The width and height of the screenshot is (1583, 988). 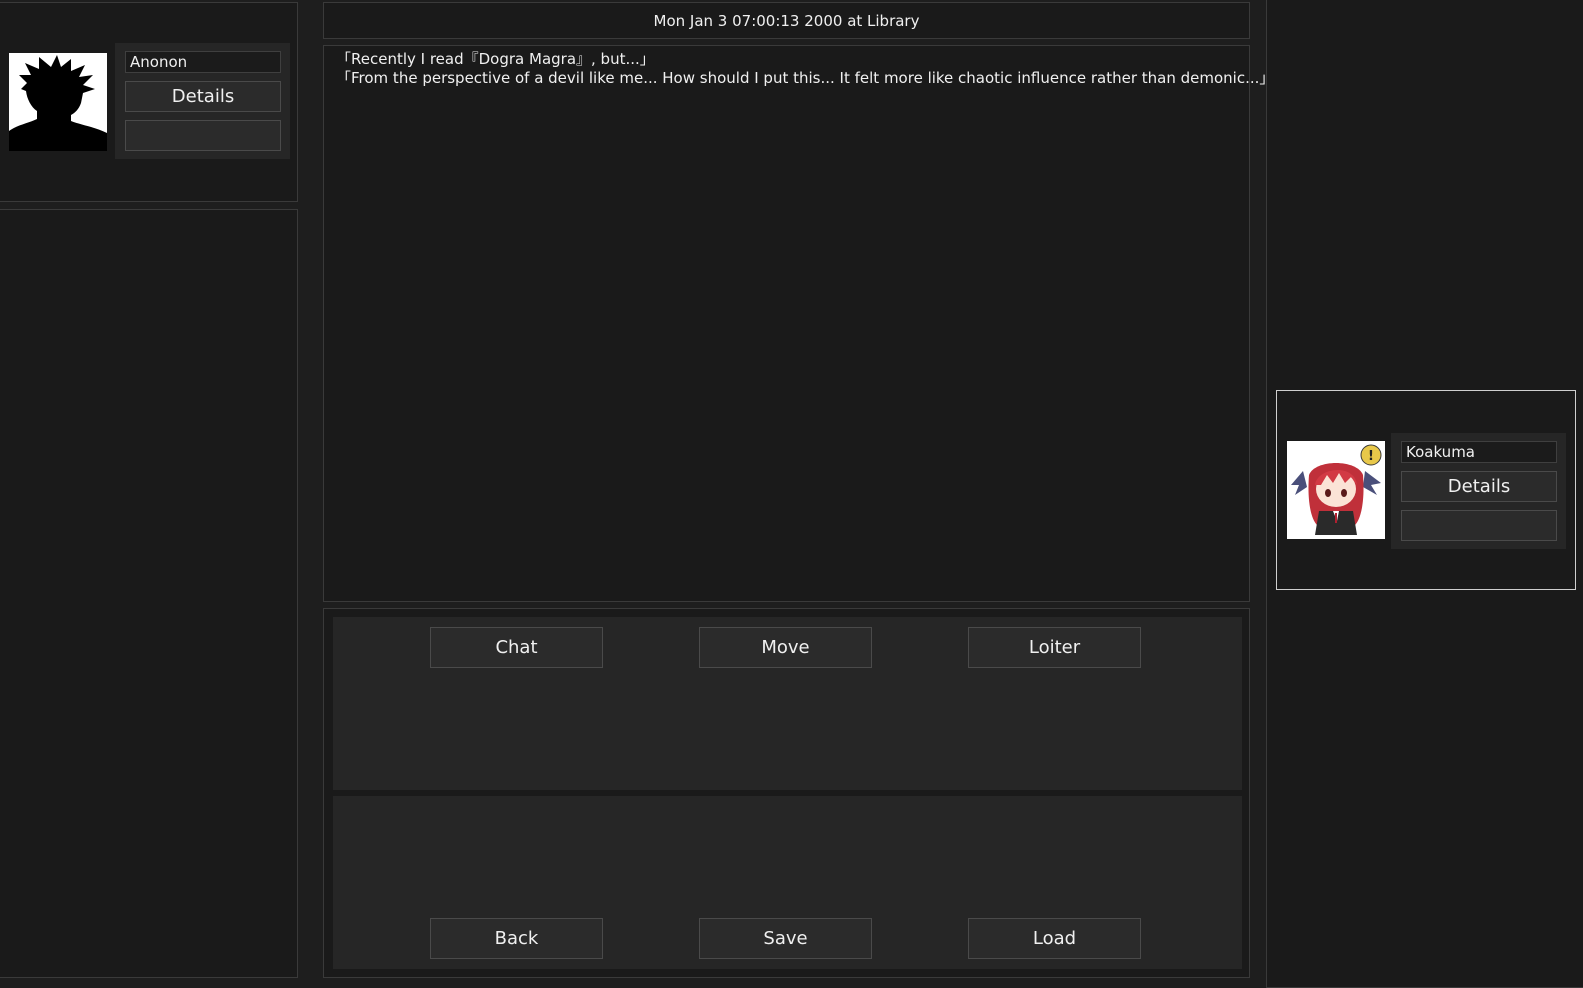 I want to click on player-details-button: Details, so click(x=203, y=96).